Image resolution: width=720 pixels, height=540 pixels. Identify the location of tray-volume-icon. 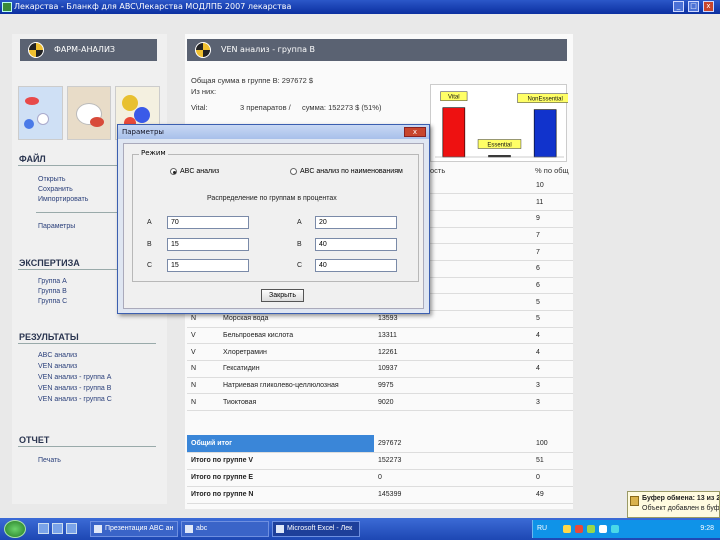
(603, 529).